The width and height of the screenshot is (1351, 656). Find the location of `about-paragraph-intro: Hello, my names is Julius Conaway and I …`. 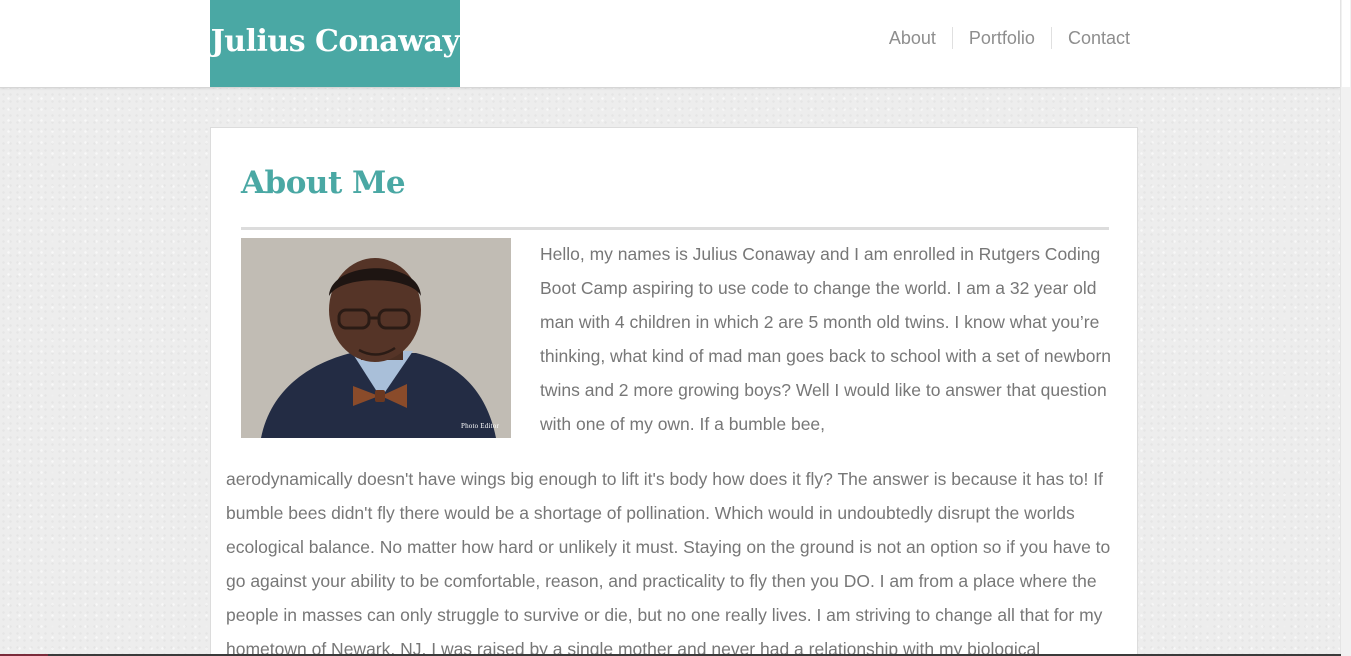

about-paragraph-intro: Hello, my names is Julius Conaway and I … is located at coordinates (826, 339).